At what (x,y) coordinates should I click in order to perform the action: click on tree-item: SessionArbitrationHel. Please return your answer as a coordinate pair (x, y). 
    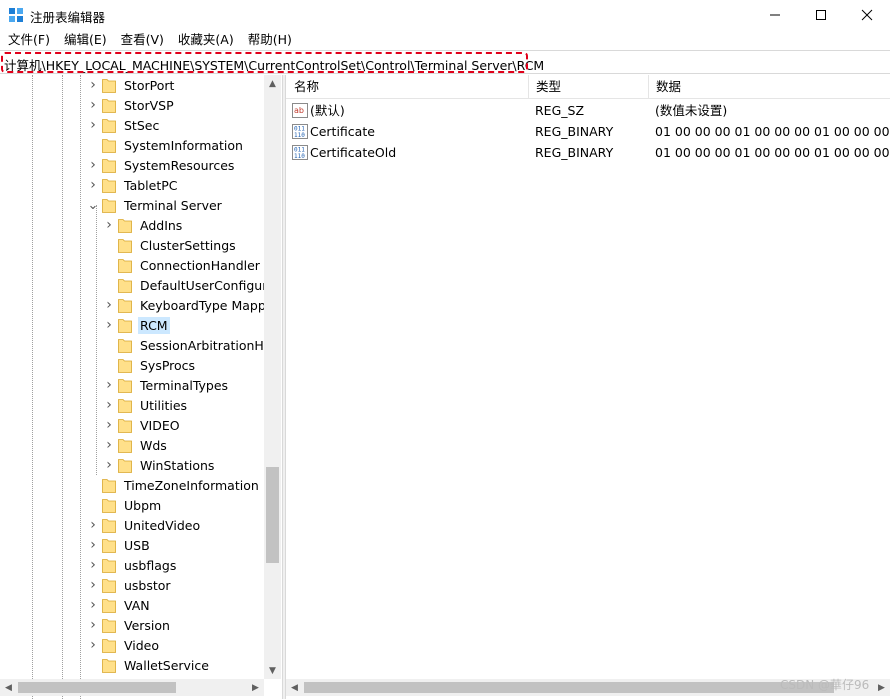
    Looking at the image, I should click on (190, 345).